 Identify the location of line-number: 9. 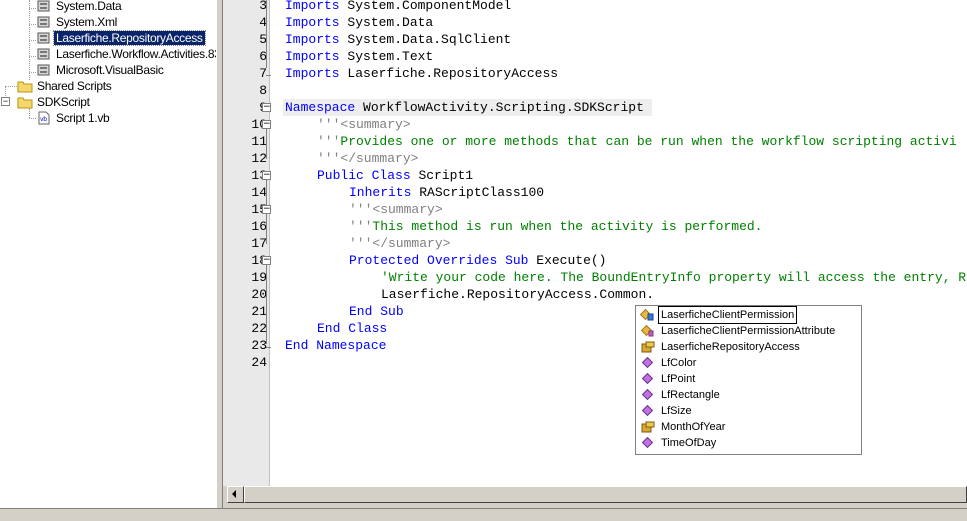
(245, 107).